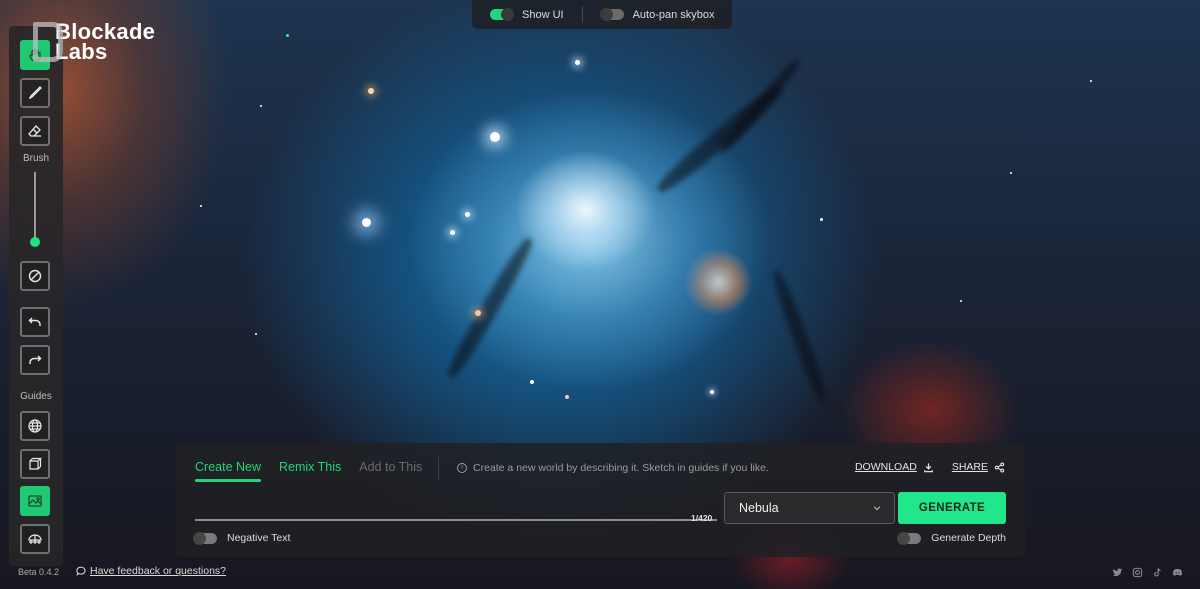 The width and height of the screenshot is (1200, 589). I want to click on generate-depth-toggle, so click(909, 538).